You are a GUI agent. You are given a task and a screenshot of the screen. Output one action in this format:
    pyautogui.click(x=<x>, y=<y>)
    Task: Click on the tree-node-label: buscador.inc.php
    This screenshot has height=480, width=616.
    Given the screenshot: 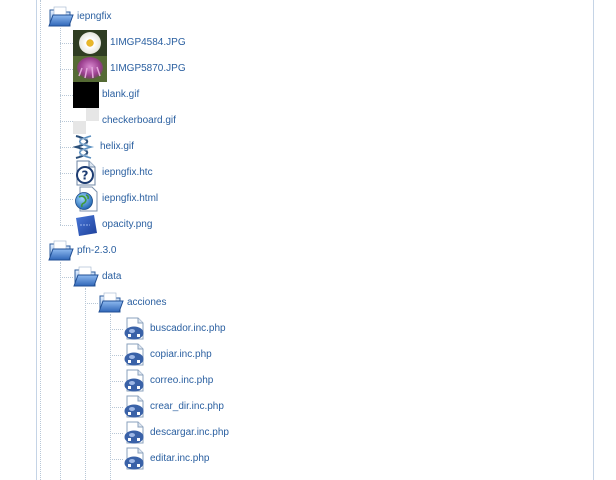 What is the action you would take?
    pyautogui.click(x=188, y=328)
    